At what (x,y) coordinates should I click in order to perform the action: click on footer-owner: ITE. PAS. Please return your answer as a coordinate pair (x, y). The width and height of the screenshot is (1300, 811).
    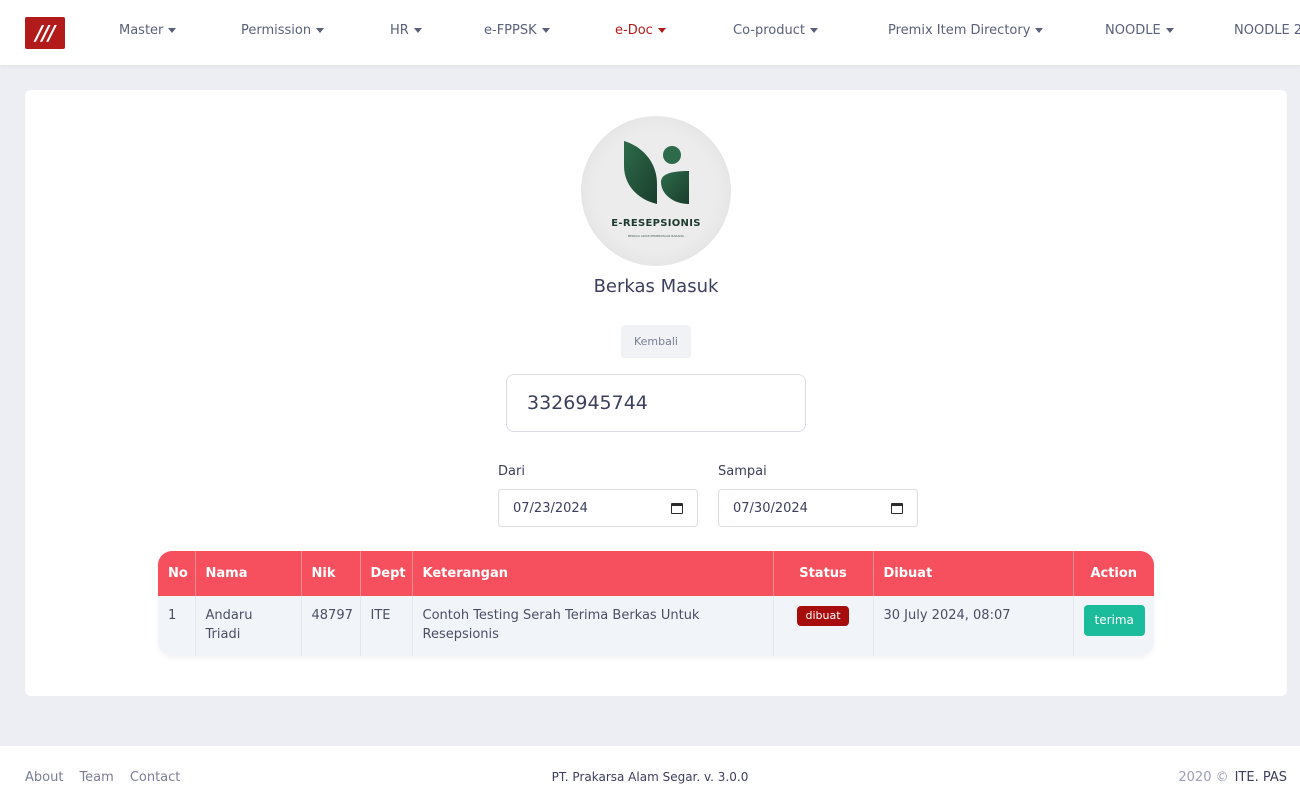
    Looking at the image, I should click on (1260, 777).